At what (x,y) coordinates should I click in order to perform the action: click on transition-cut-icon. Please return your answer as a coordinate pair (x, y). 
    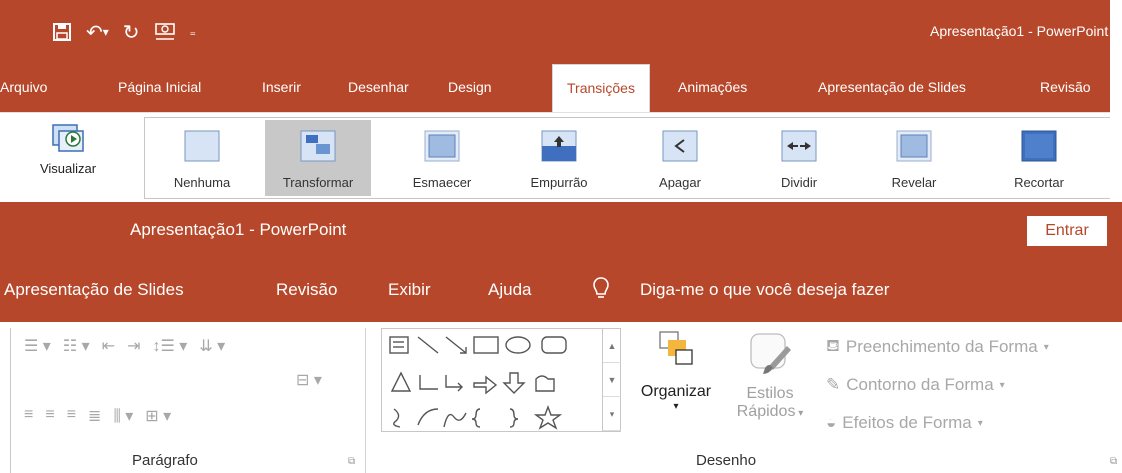
    Looking at the image, I should click on (1039, 146).